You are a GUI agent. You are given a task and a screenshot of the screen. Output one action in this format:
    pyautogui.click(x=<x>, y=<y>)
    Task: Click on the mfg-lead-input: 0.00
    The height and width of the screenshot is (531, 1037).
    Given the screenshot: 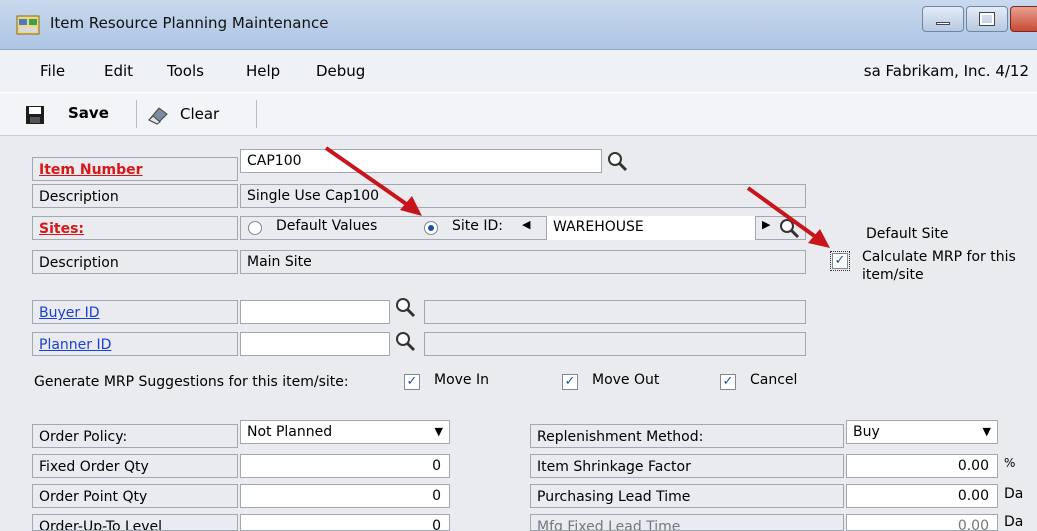 What is the action you would take?
    pyautogui.click(x=922, y=522)
    